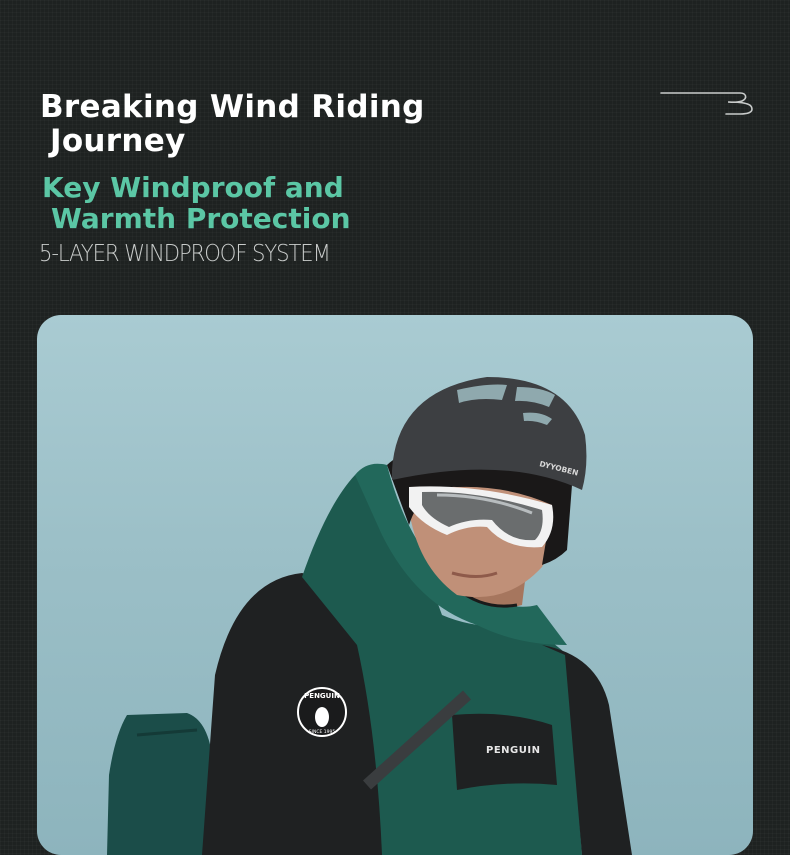  I want to click on sleeve-patch-subtext: SINCE 1995, so click(322, 732).